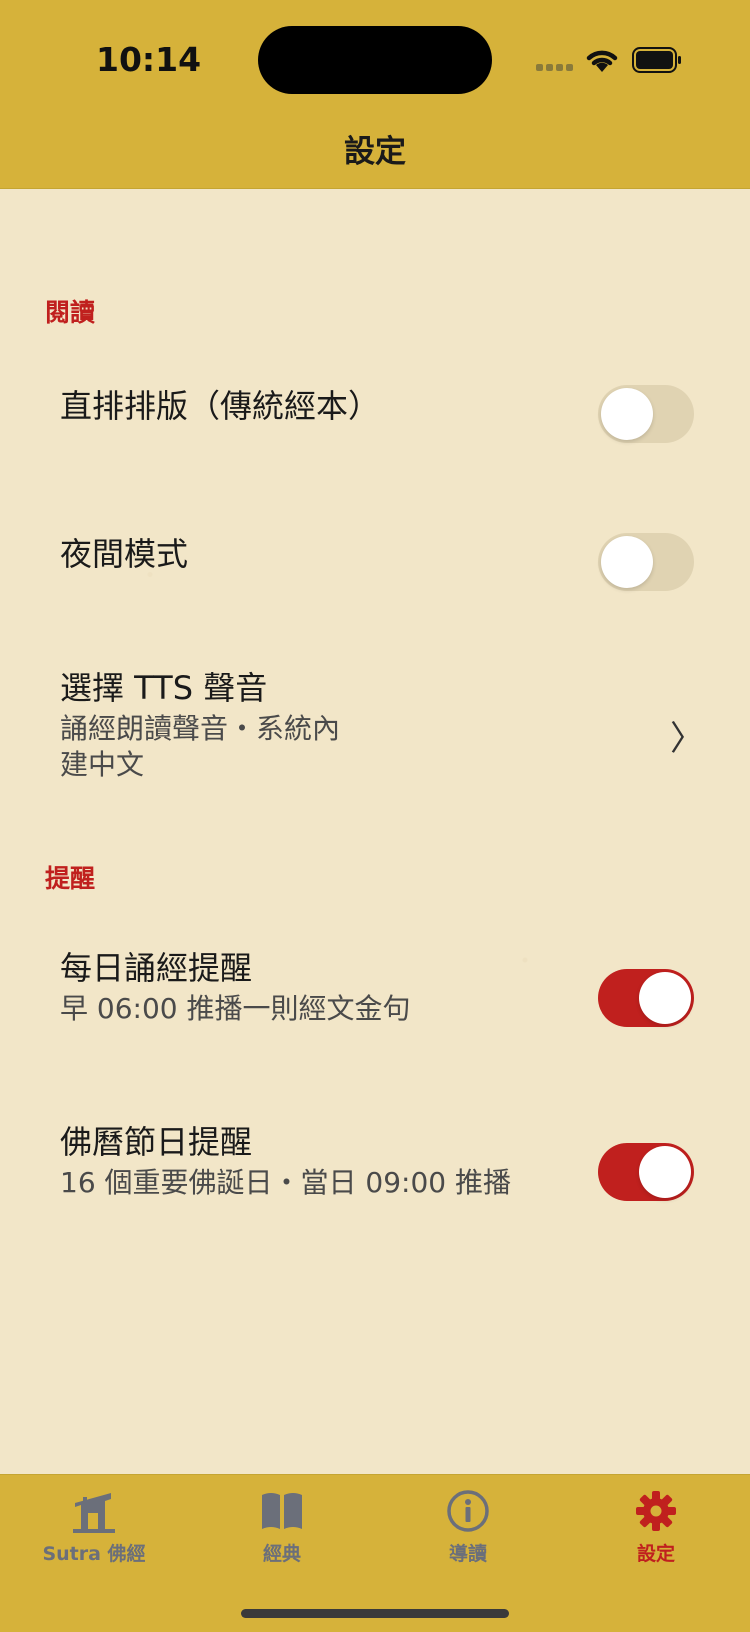 The height and width of the screenshot is (1632, 750). I want to click on daily-reminder-toggle, so click(646, 998).